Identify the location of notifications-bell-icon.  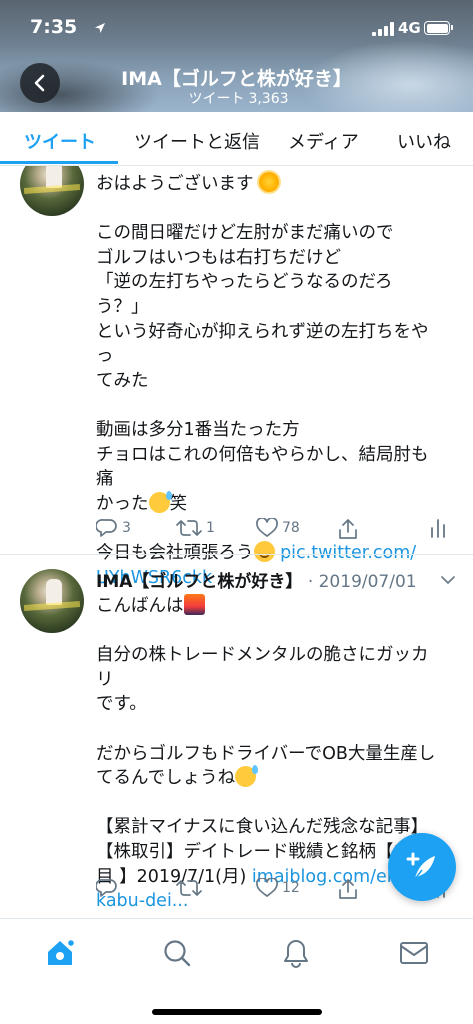
(296, 954).